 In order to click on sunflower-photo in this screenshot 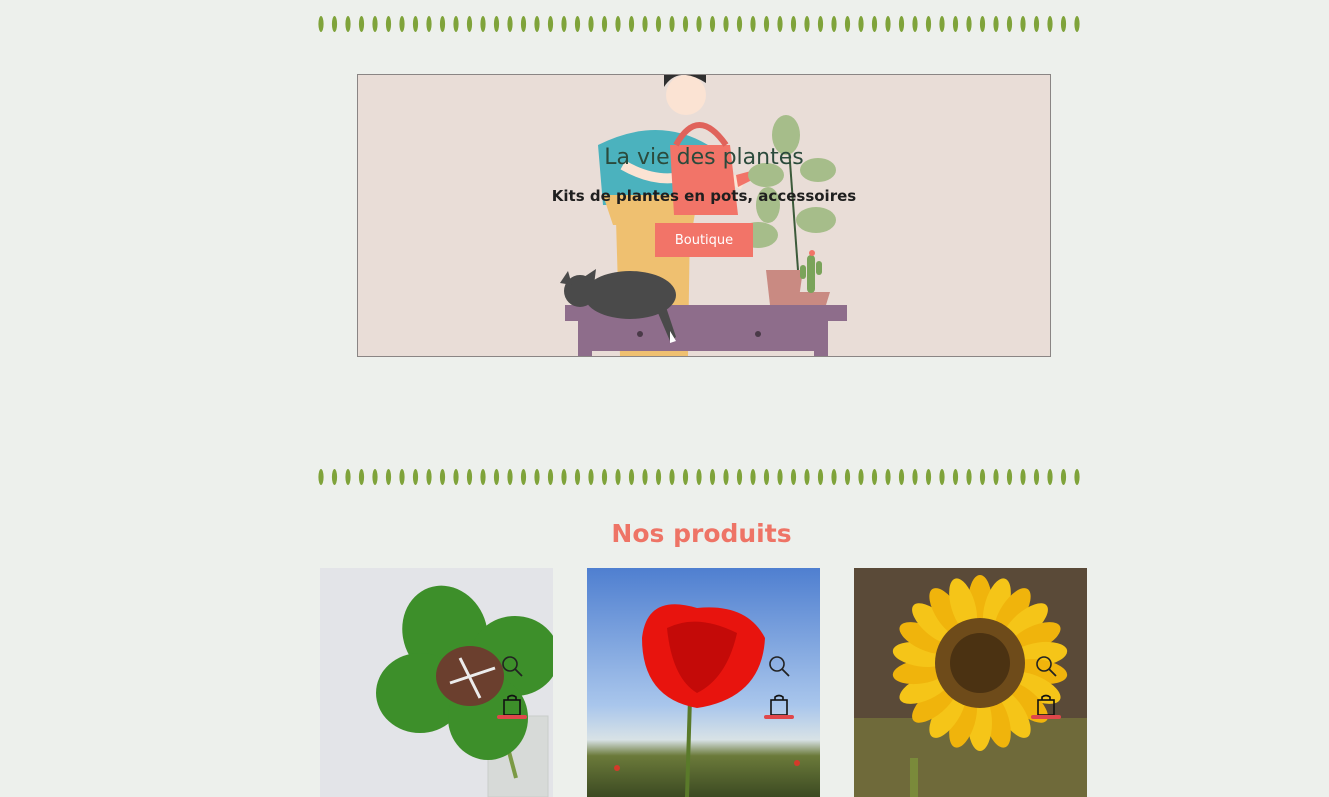, I will do `click(970, 682)`.